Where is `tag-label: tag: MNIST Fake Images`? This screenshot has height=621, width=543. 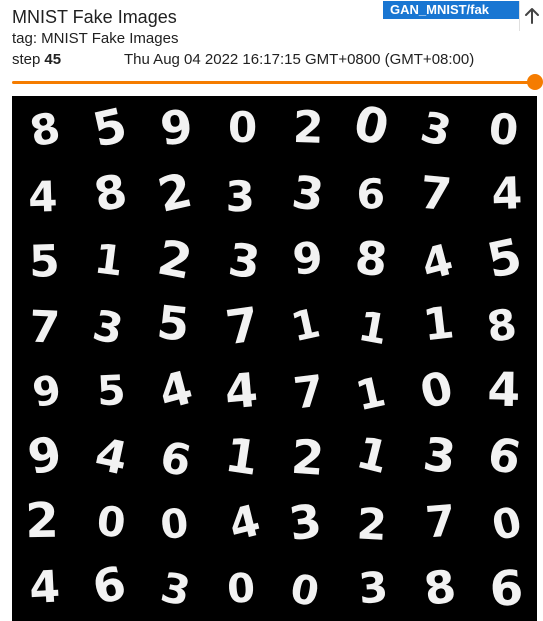
tag-label: tag: MNIST Fake Images is located at coordinates (95, 38).